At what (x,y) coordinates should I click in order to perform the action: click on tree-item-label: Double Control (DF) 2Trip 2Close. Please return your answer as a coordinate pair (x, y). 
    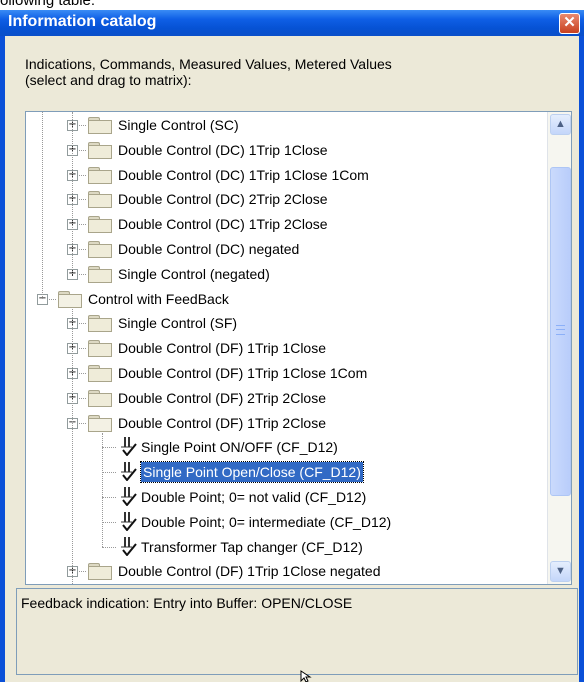
    Looking at the image, I should click on (222, 398).